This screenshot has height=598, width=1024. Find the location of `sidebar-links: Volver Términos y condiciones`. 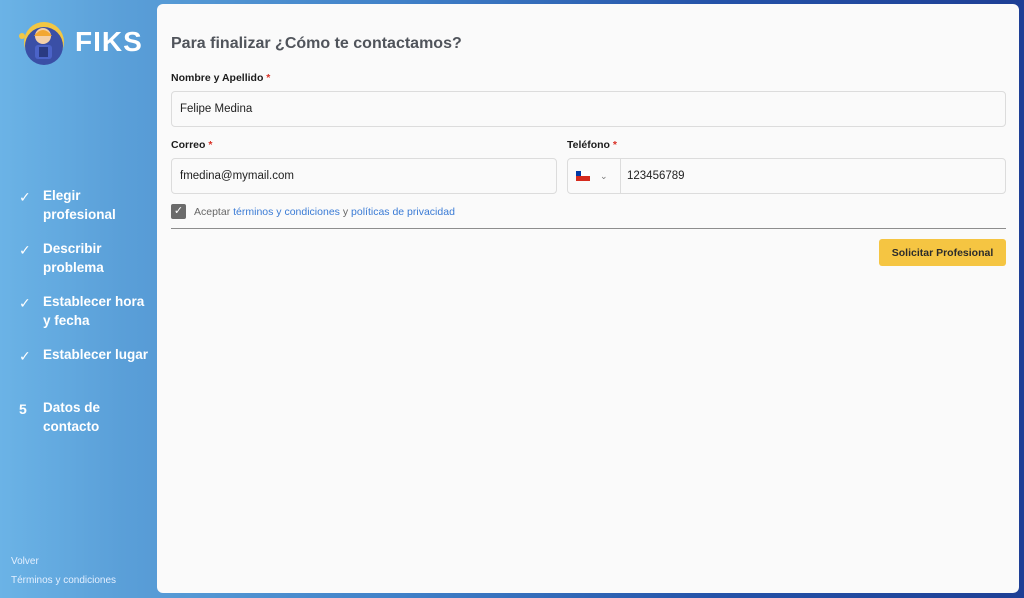

sidebar-links: Volver Términos y condiciones is located at coordinates (63, 567).